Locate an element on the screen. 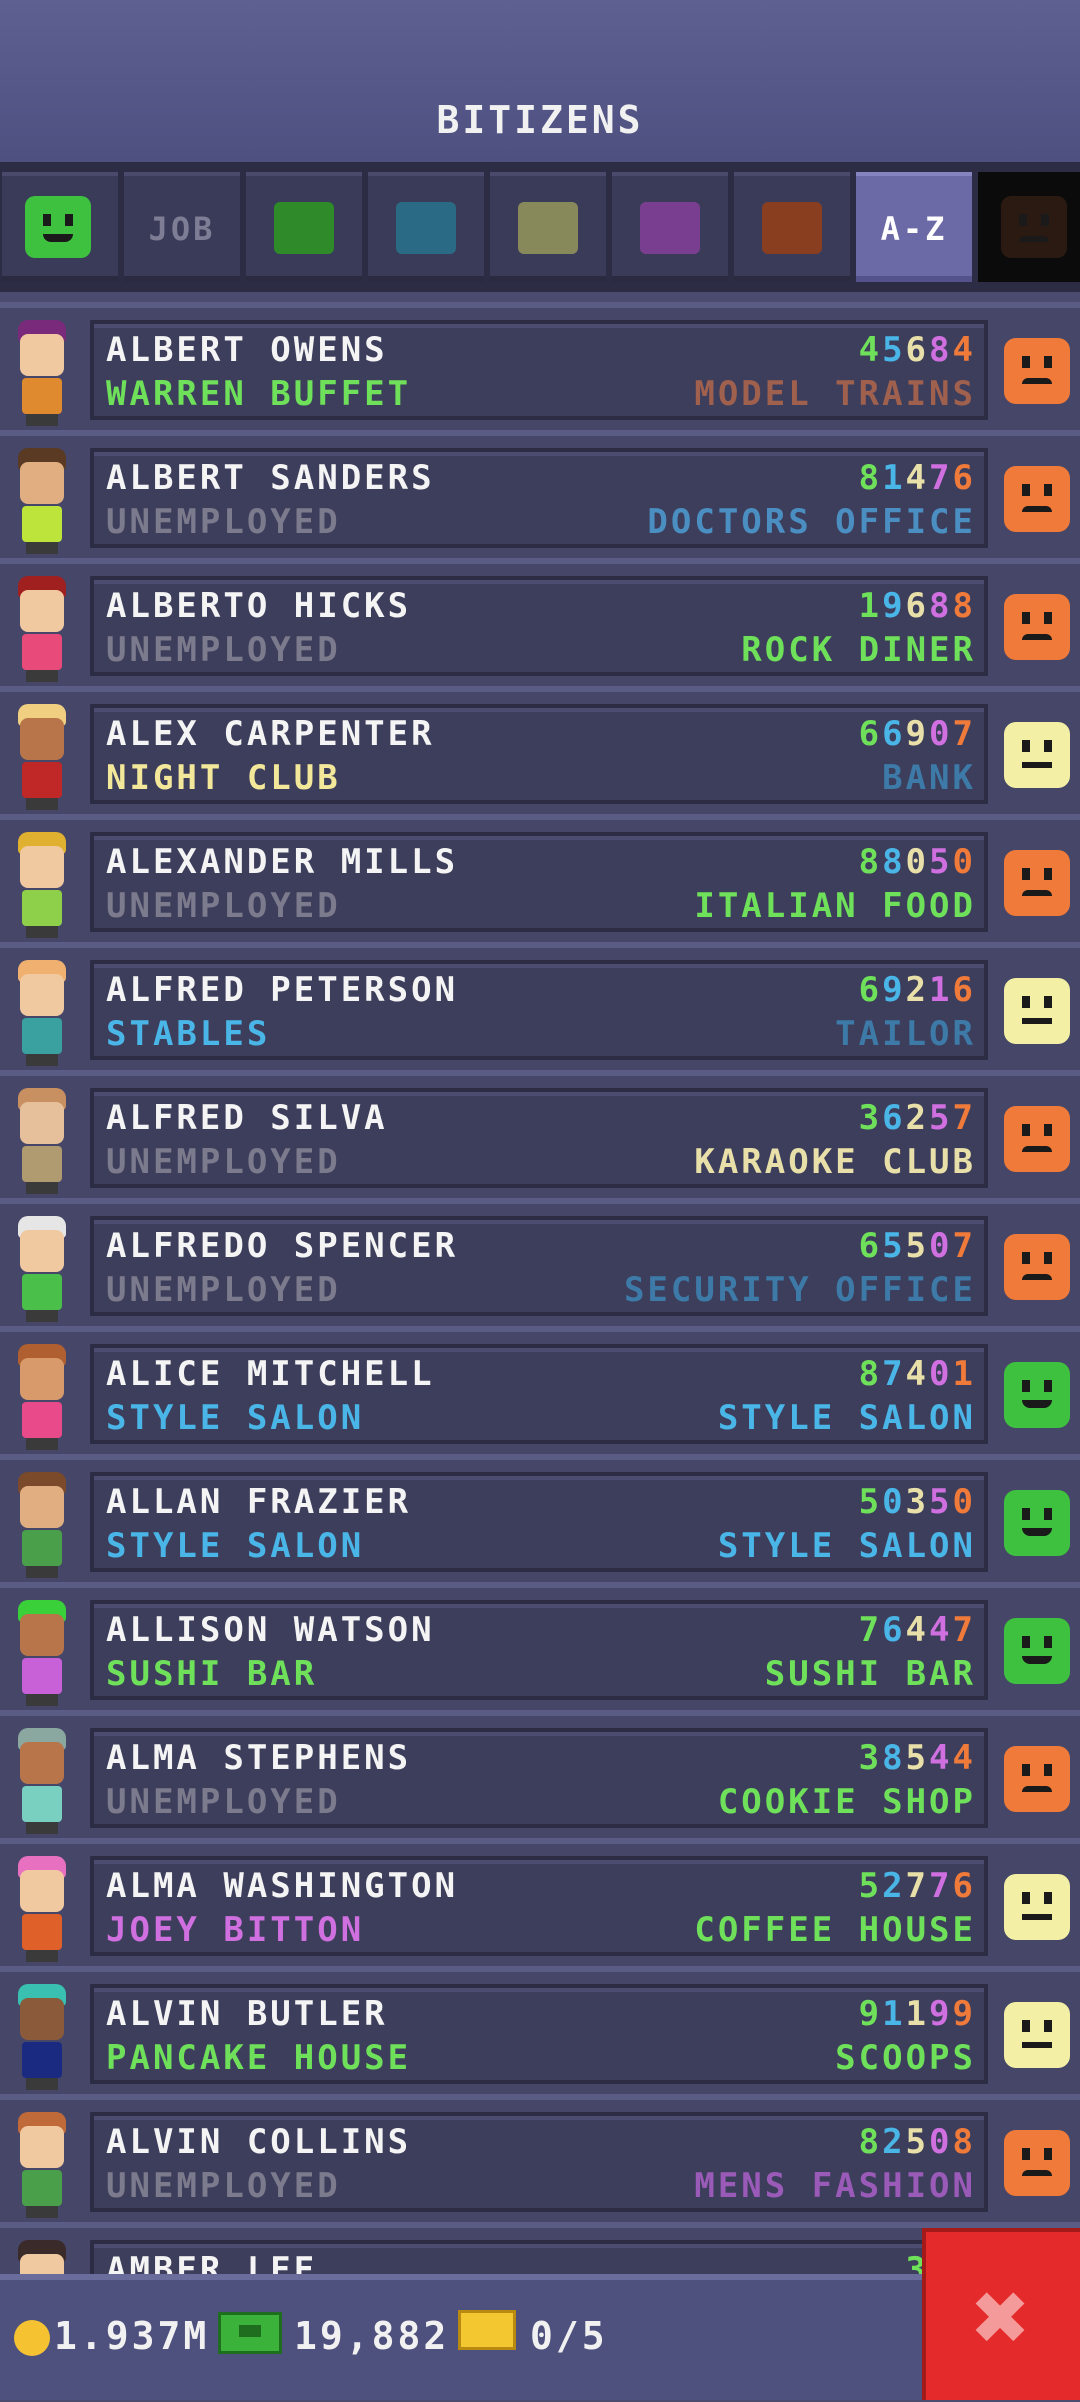  bitizen-job: SUSHI BAR is located at coordinates (212, 1674).